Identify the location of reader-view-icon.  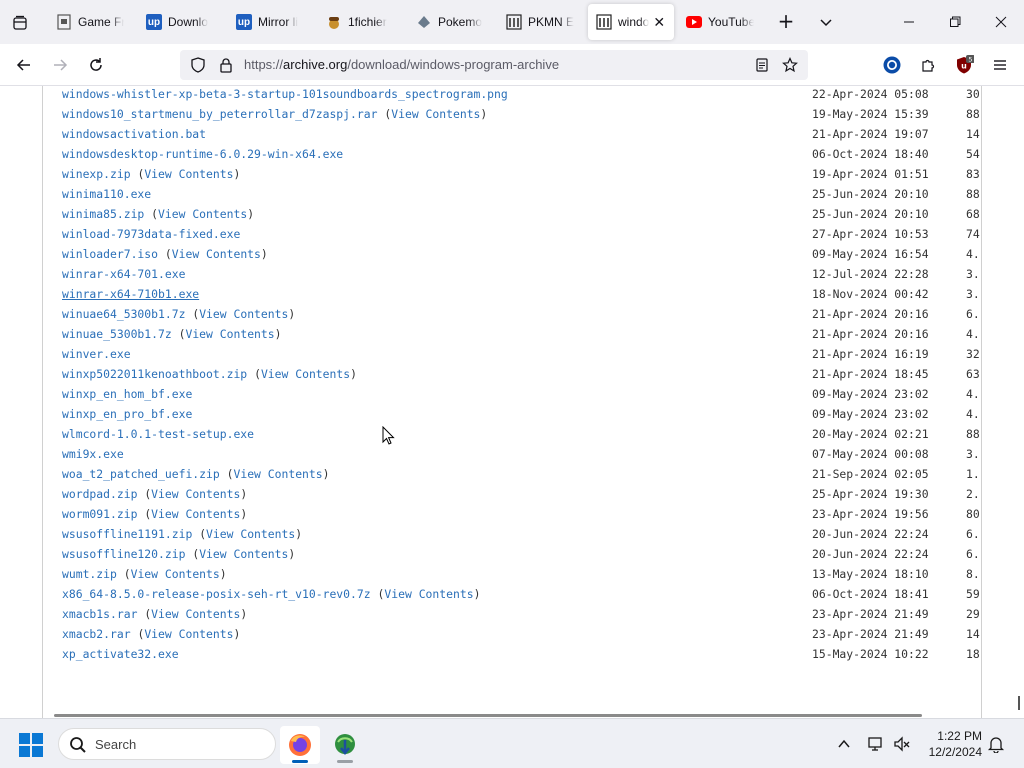
(762, 65).